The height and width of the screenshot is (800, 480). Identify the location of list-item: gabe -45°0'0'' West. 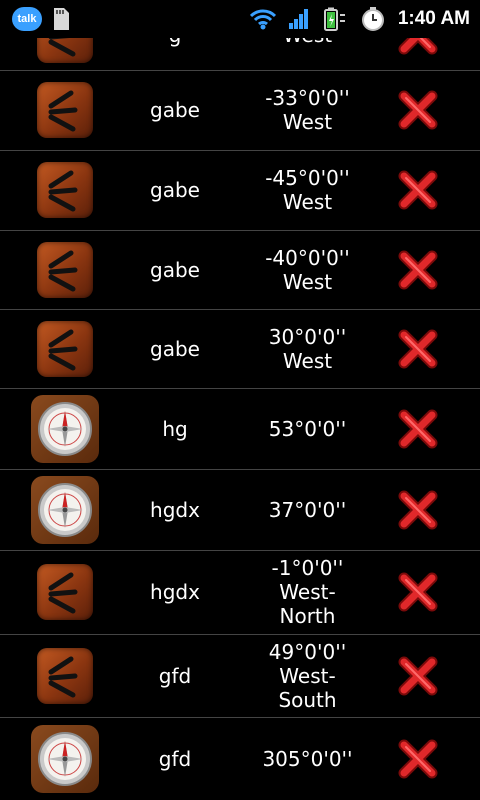
(240, 190).